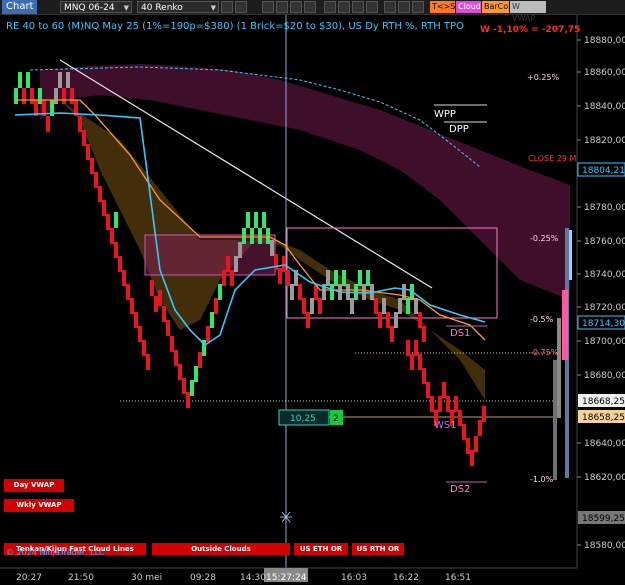  Describe the element at coordinates (39, 505) in the screenshot. I see `wkly-vwap-button: Wkly VWAP` at that location.